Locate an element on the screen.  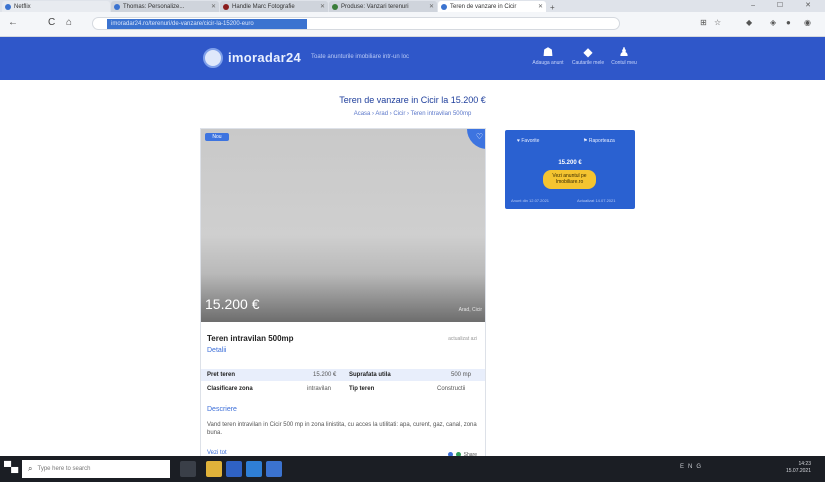
favorite-label: Favorite is located at coordinates (530, 141).